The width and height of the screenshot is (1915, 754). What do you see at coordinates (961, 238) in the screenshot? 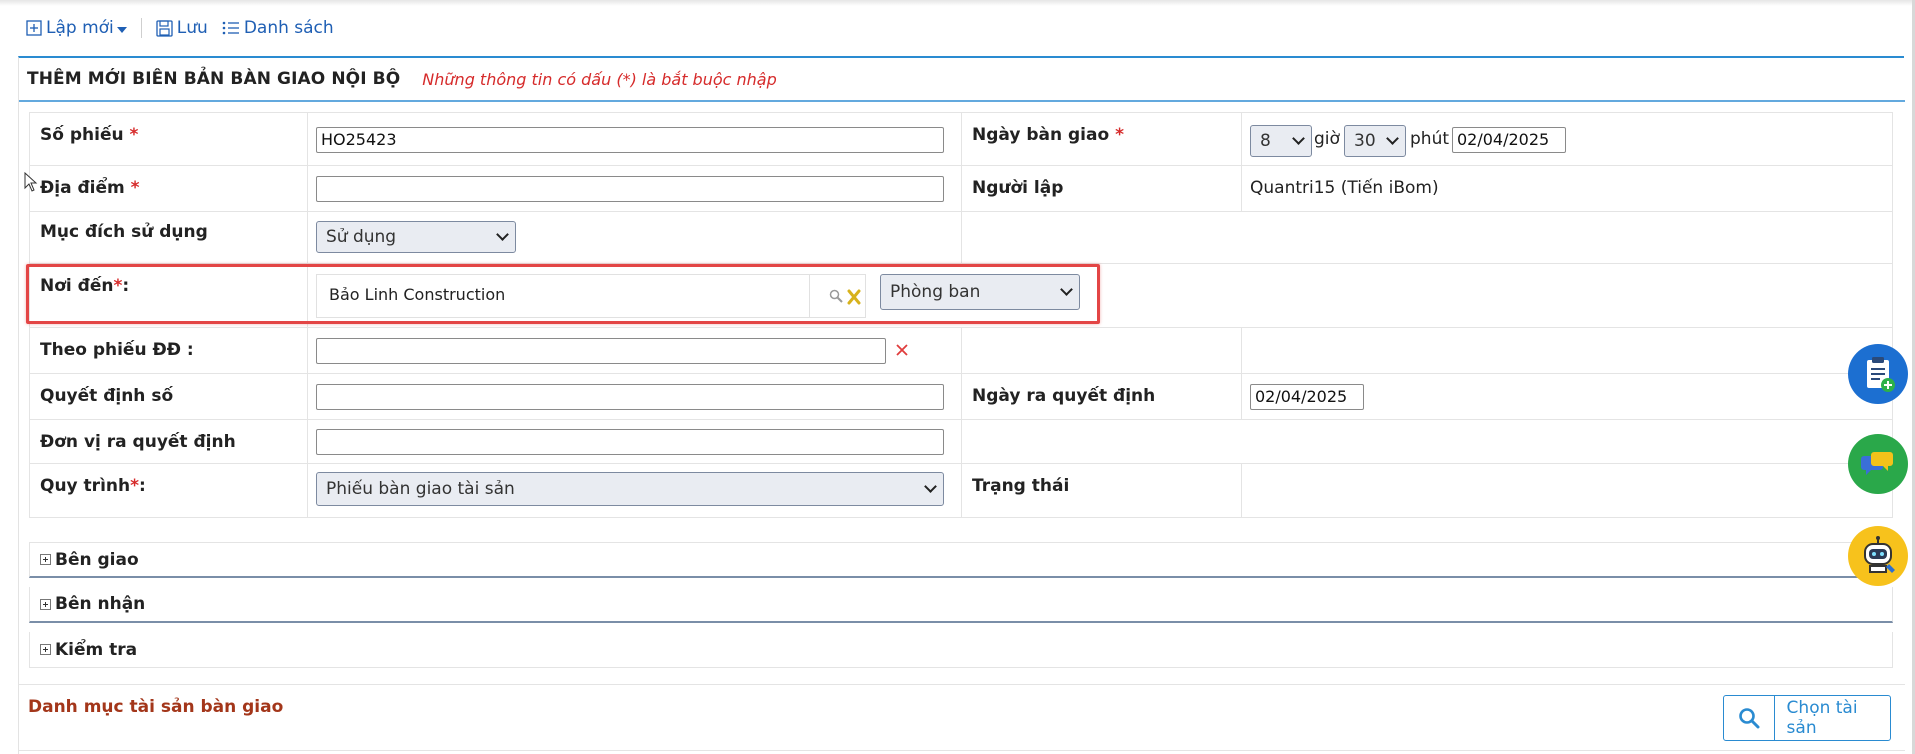
I see `row-muc-dich: Mục đích sử dụng Sử dụng` at bounding box center [961, 238].